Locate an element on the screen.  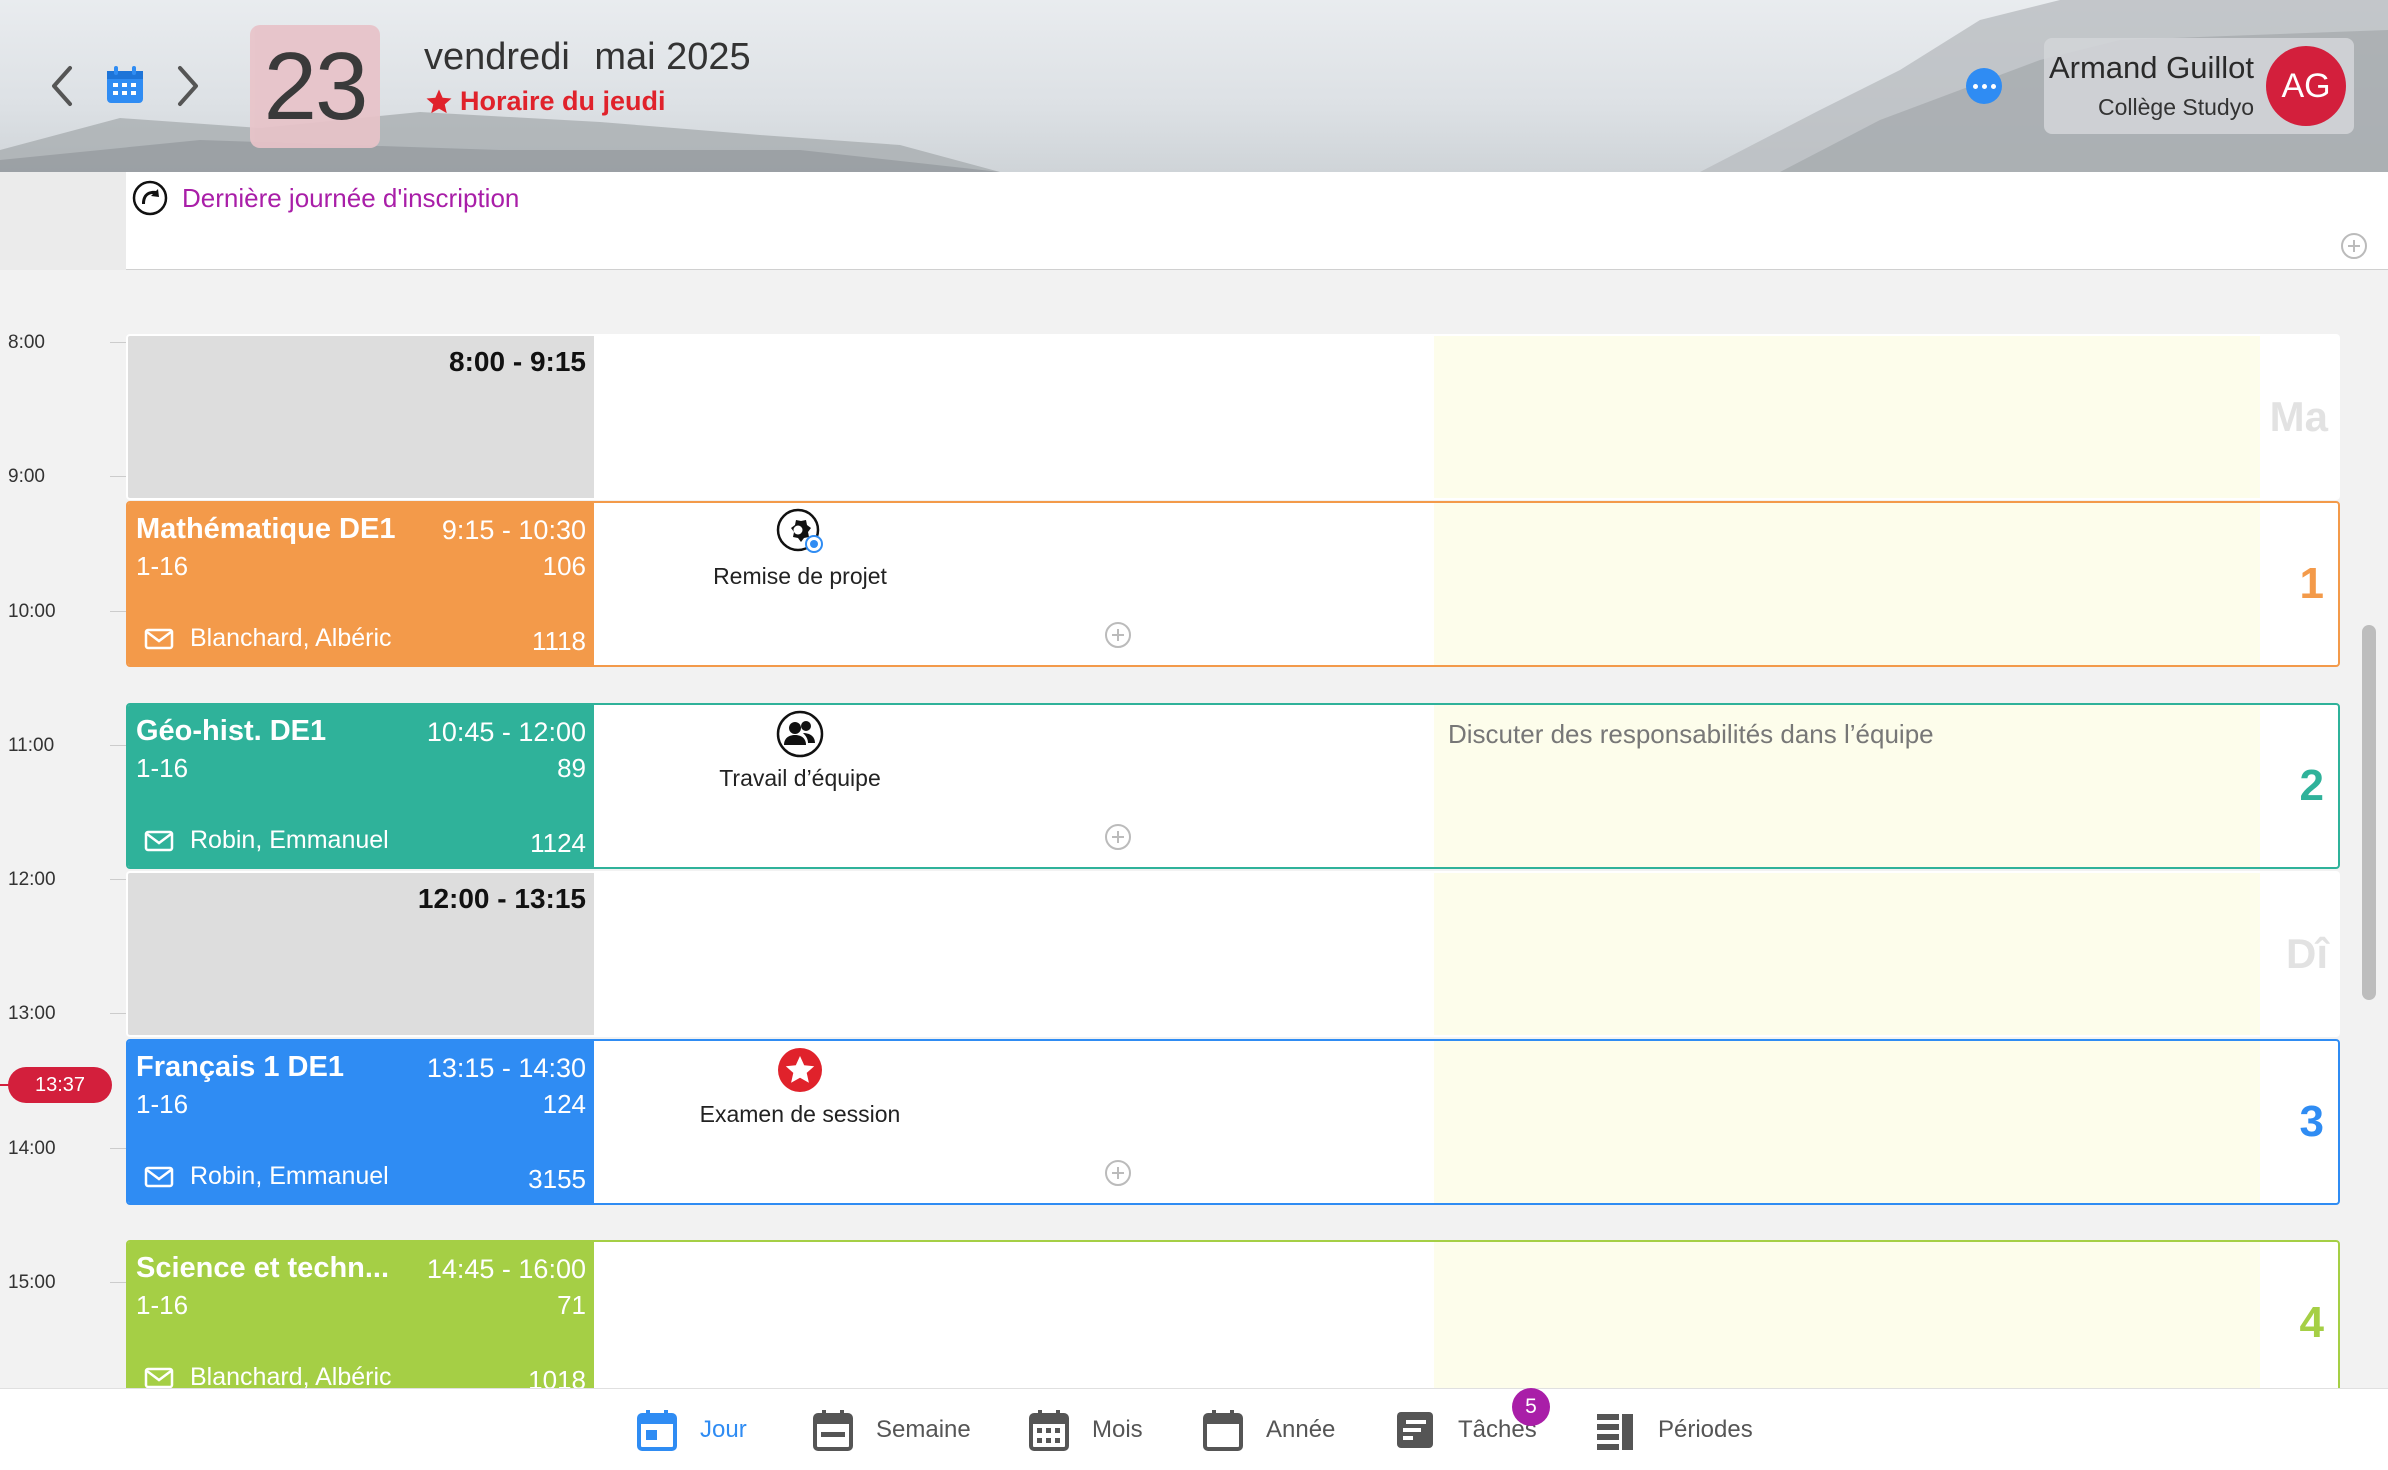
calendar-icon is located at coordinates (125, 84).